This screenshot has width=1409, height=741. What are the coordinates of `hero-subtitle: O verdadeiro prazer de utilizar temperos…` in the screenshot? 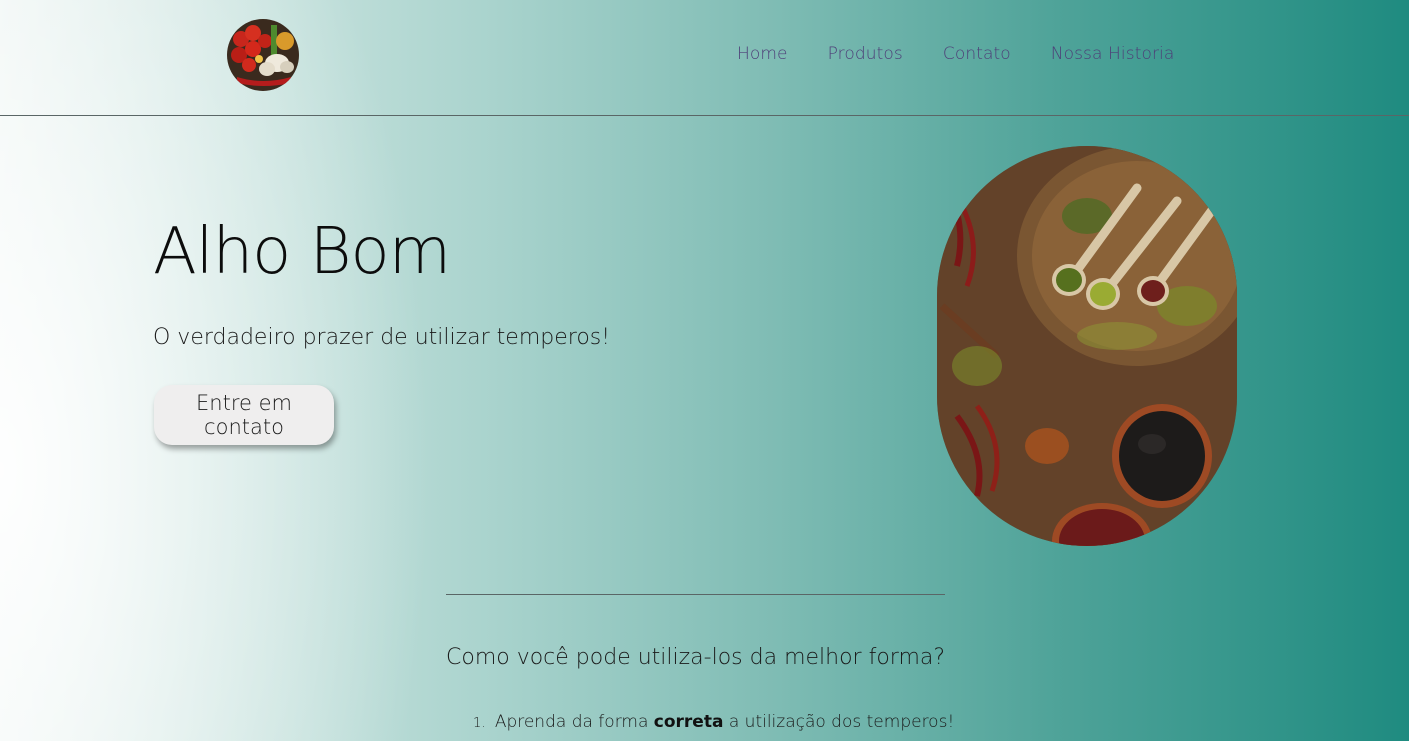 It's located at (382, 337).